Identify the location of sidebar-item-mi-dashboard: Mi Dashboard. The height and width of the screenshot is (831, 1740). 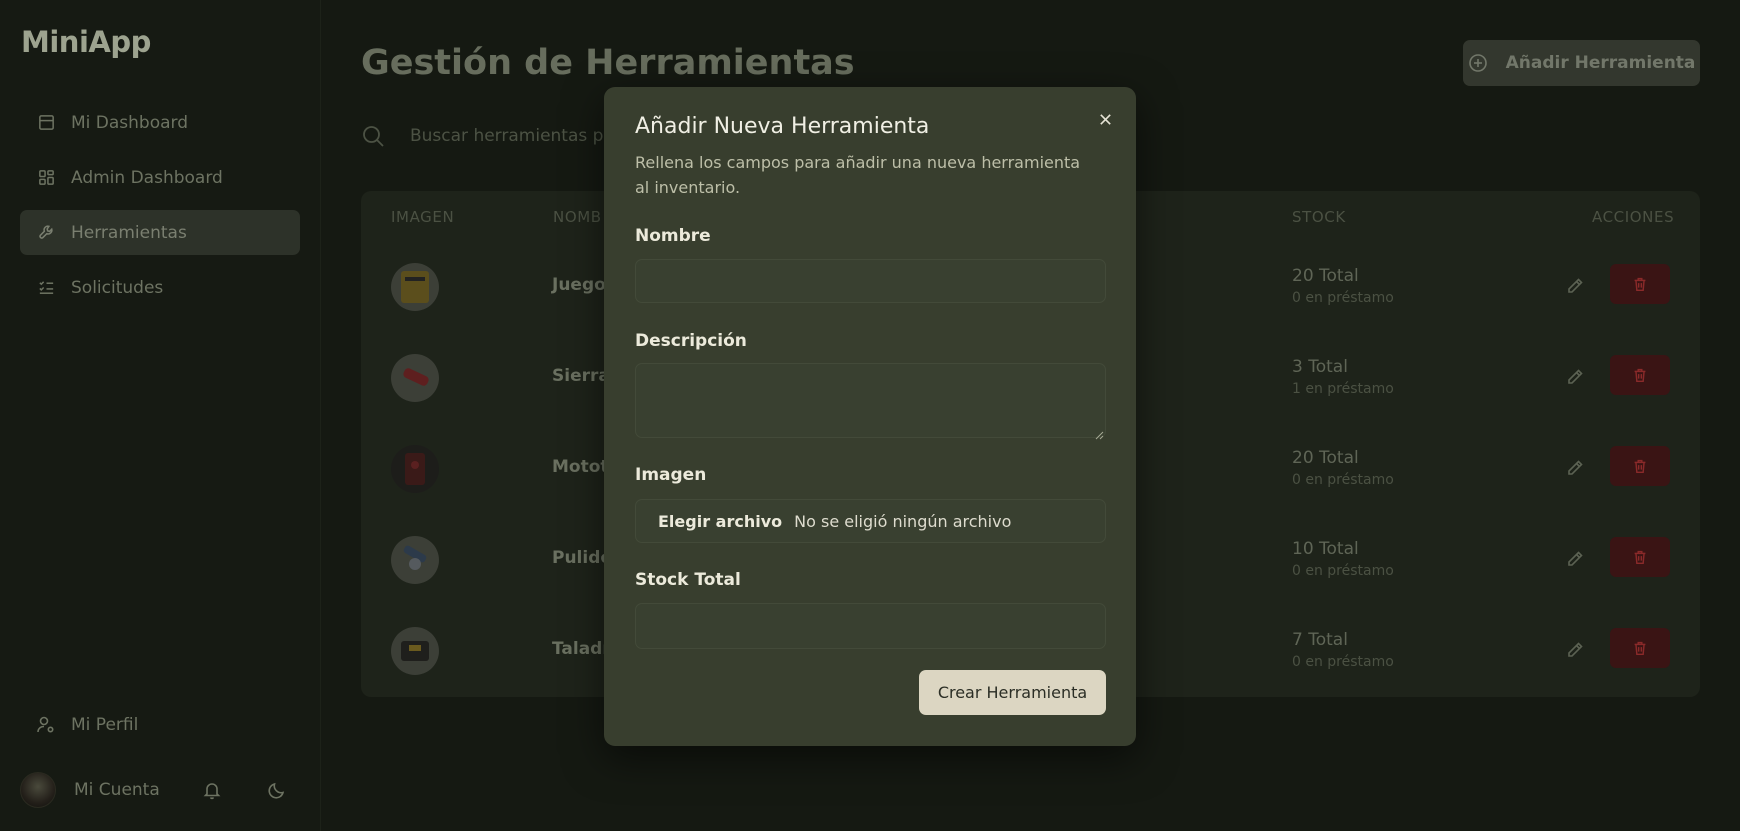
(160, 122).